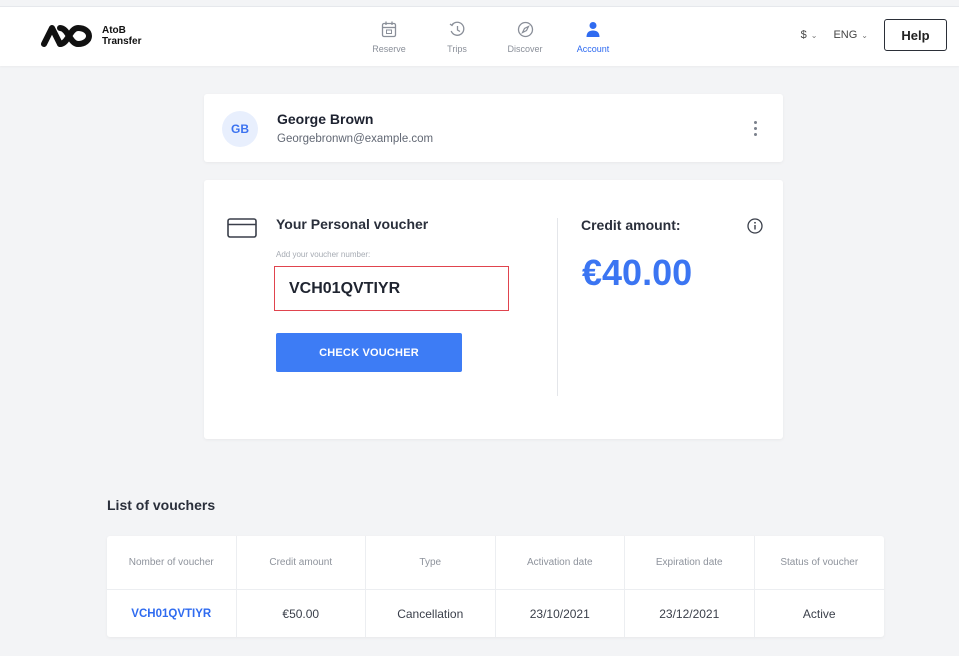  I want to click on calendar-icon, so click(389, 29).